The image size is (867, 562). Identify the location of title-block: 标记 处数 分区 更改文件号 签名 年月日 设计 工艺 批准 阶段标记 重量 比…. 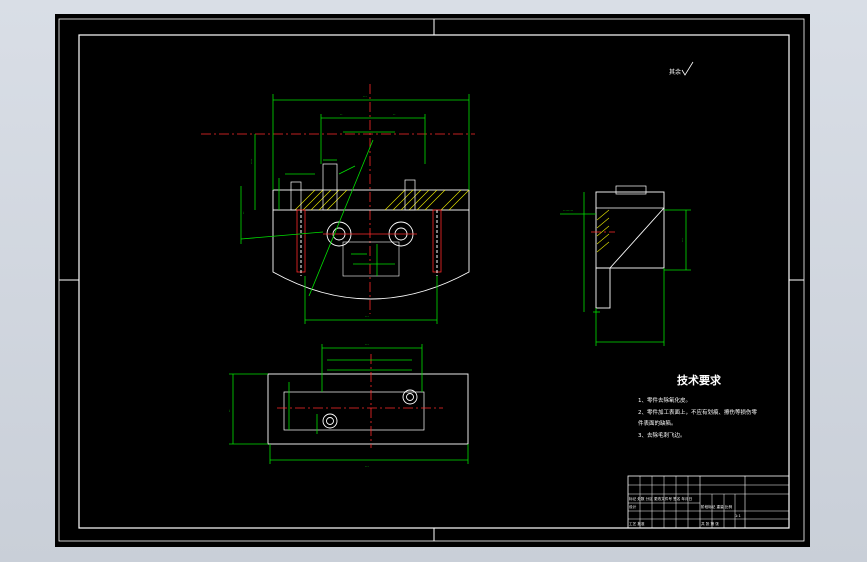
(708, 502).